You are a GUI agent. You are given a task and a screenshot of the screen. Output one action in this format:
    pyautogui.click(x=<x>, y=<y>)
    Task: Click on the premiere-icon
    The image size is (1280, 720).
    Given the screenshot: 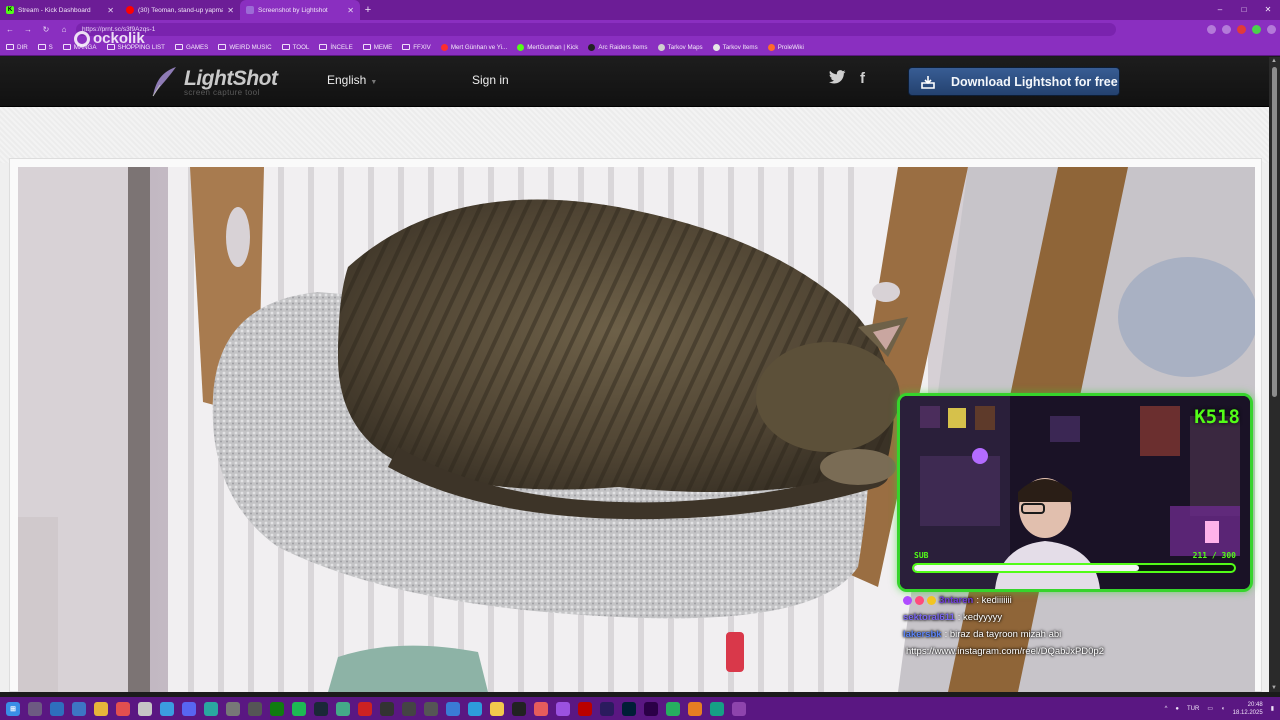 What is the action you would take?
    pyautogui.click(x=651, y=708)
    